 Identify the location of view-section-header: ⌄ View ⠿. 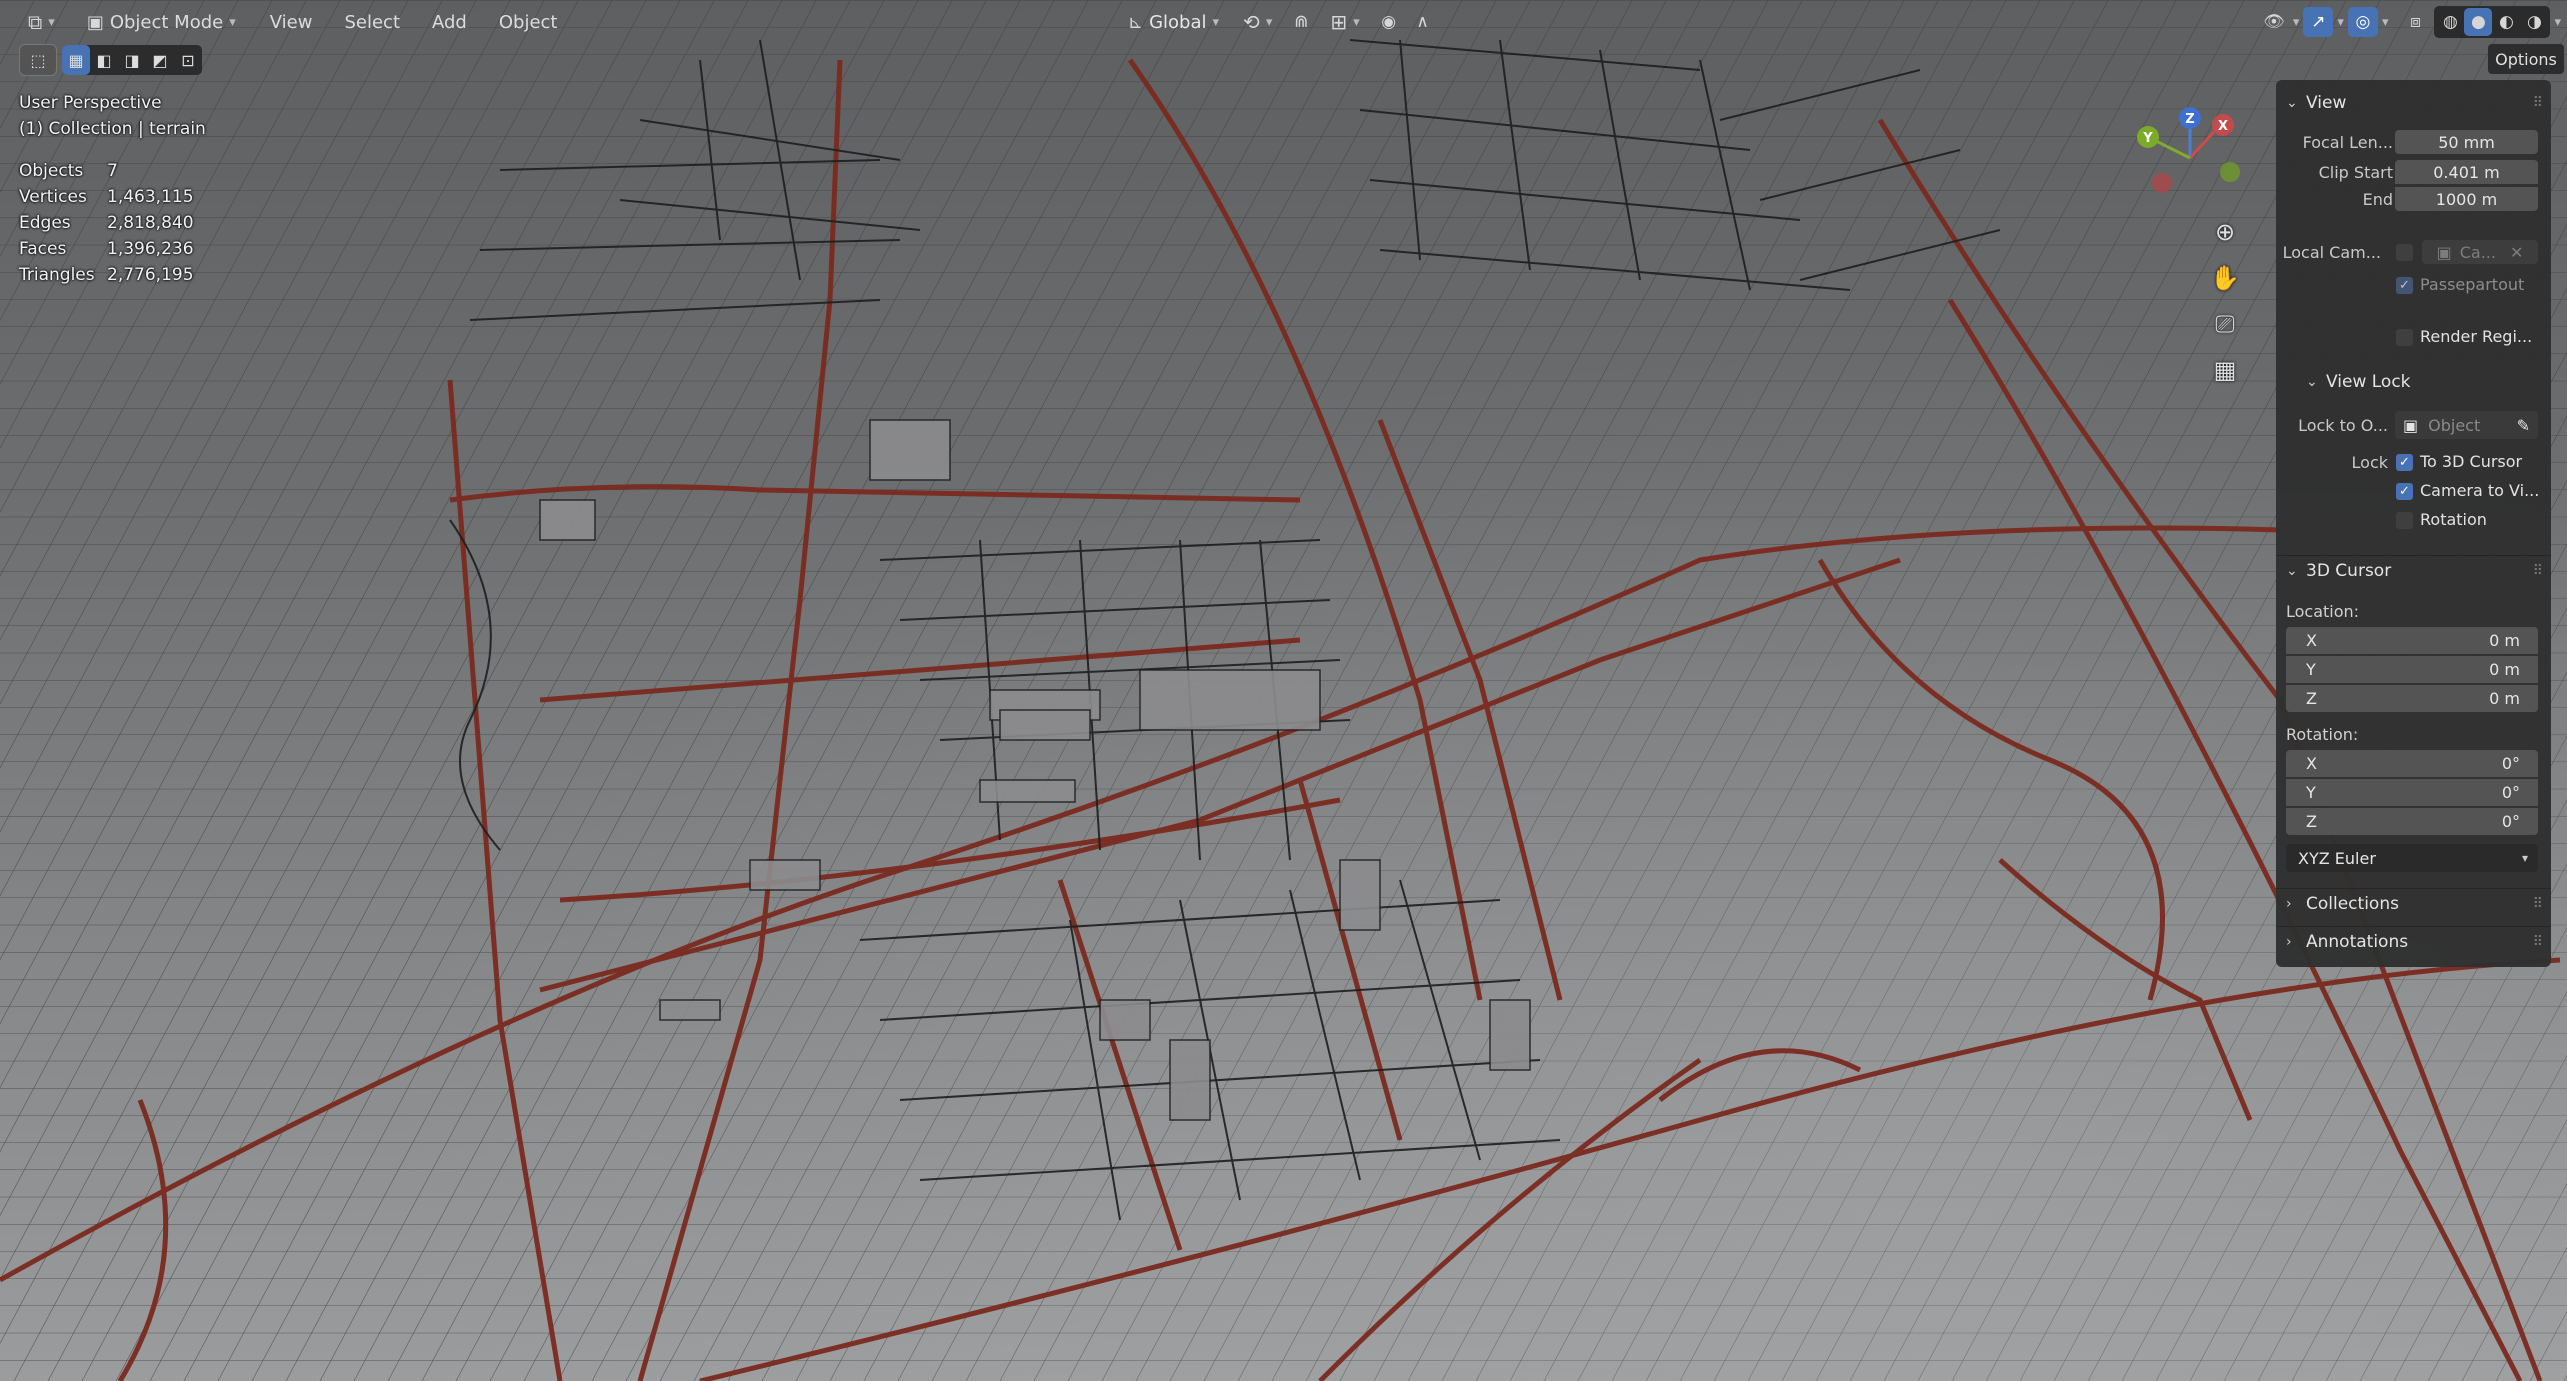
(2413, 103).